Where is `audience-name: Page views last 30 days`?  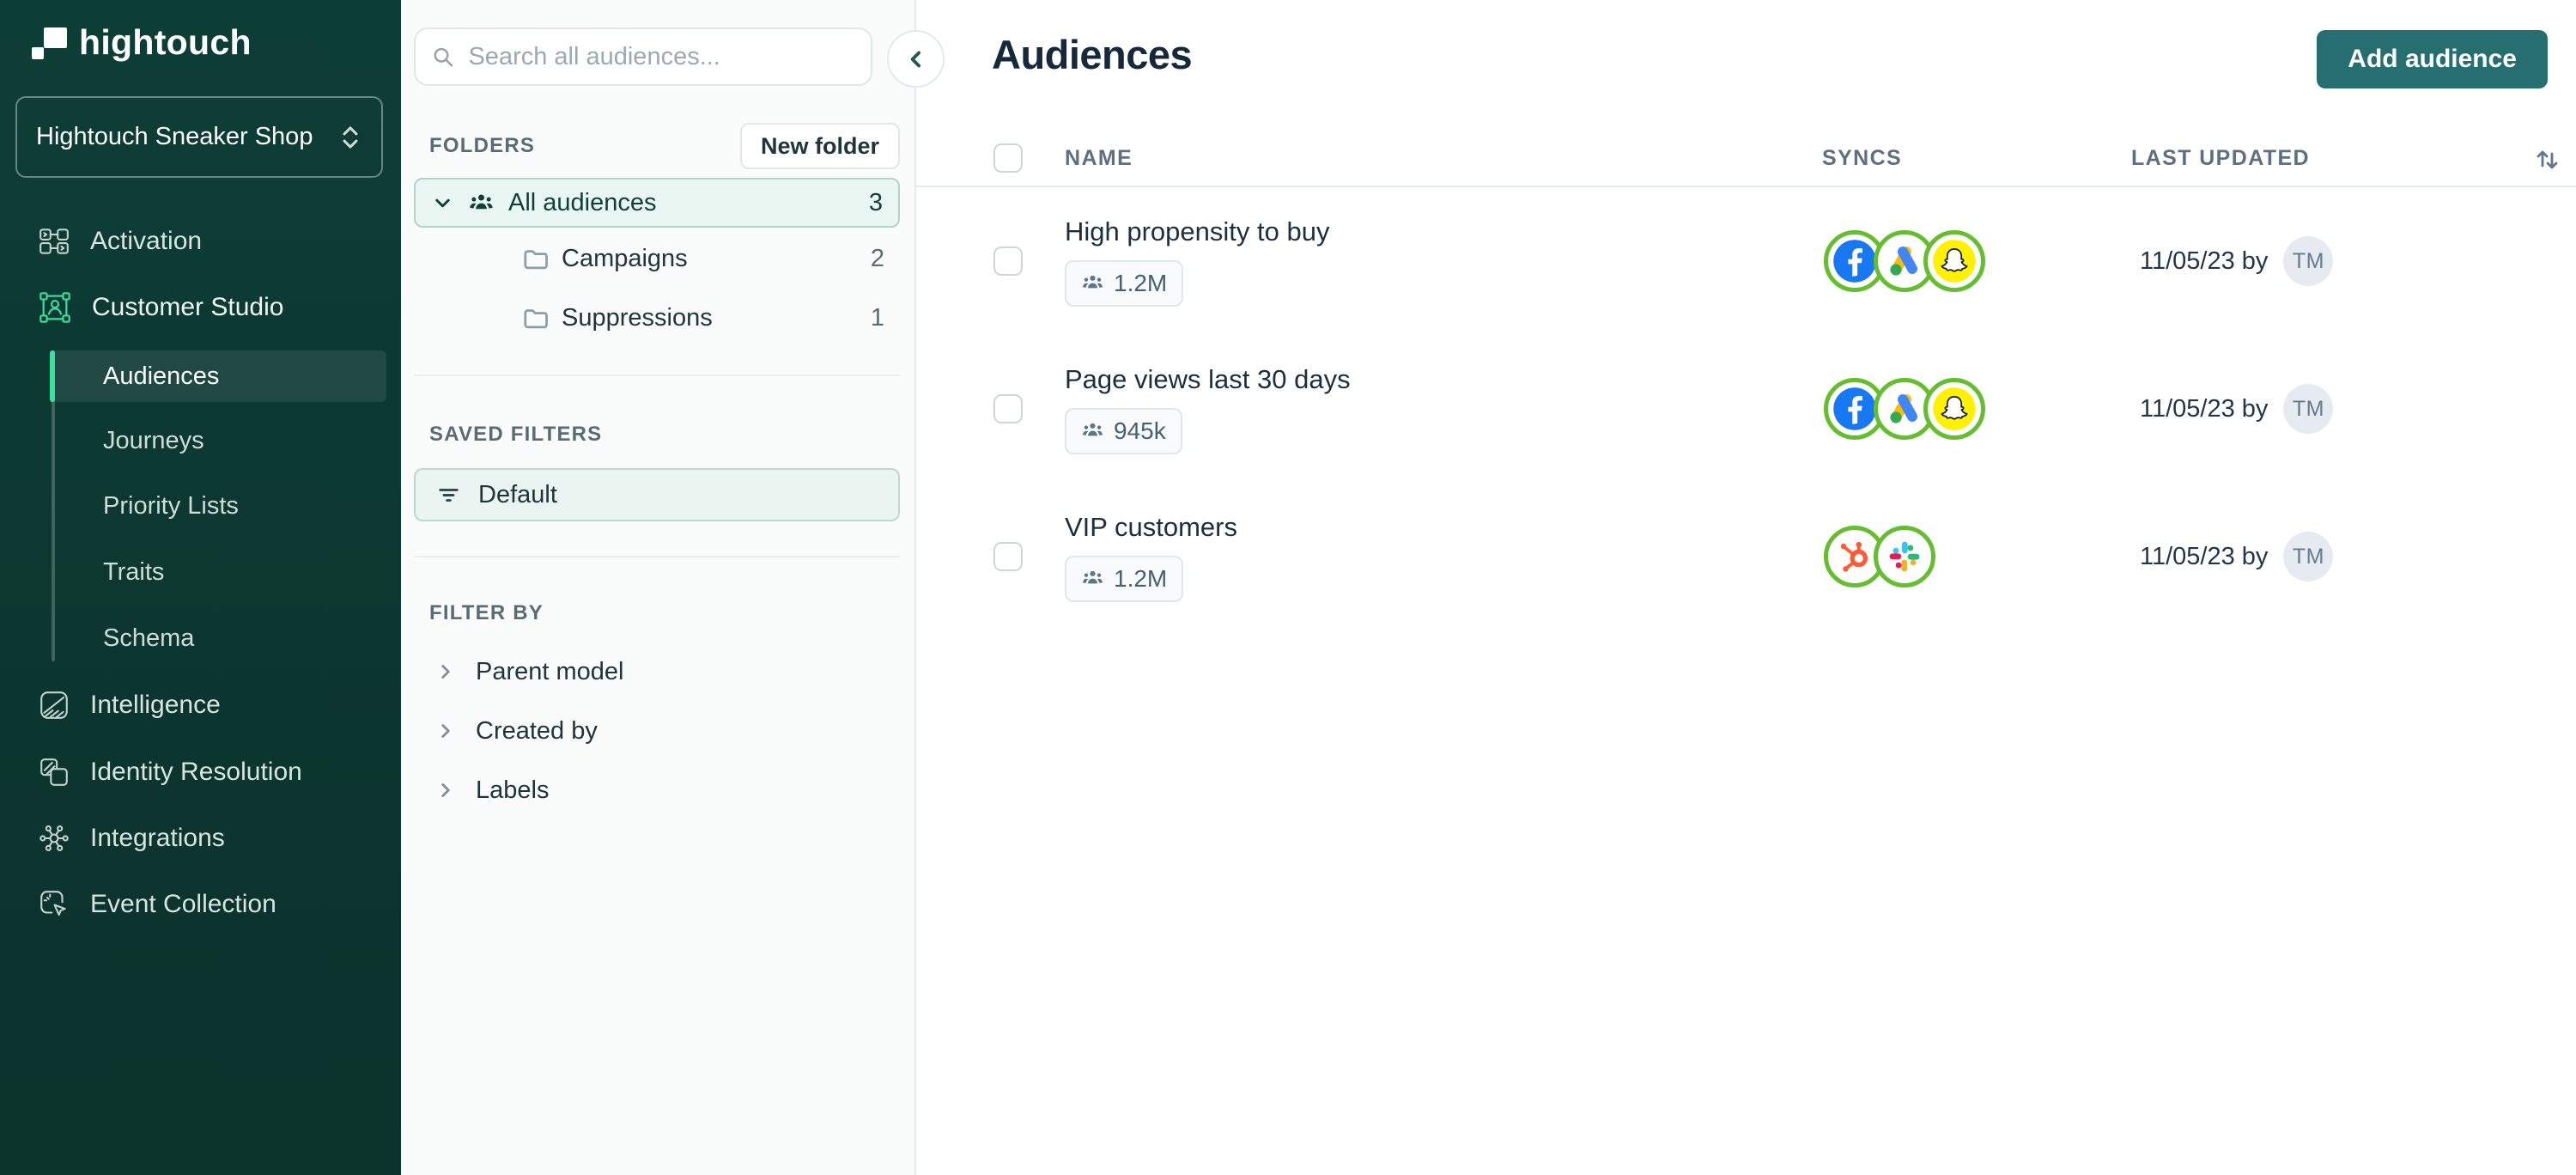 audience-name: Page views last 30 days is located at coordinates (1208, 379).